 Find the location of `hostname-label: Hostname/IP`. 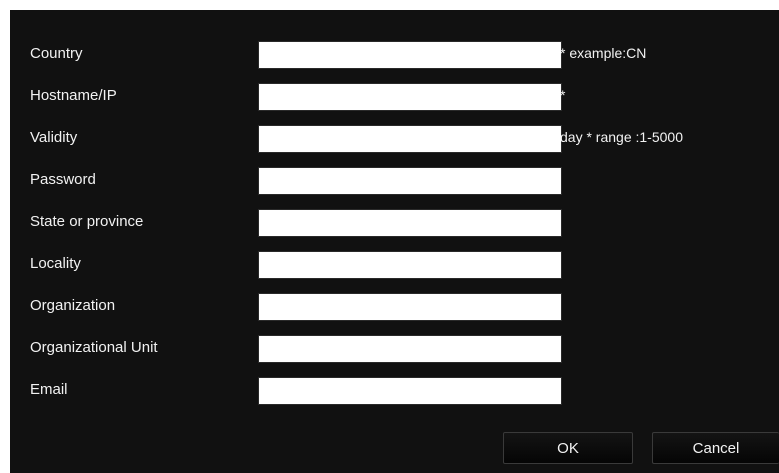

hostname-label: Hostname/IP is located at coordinates (73, 95).